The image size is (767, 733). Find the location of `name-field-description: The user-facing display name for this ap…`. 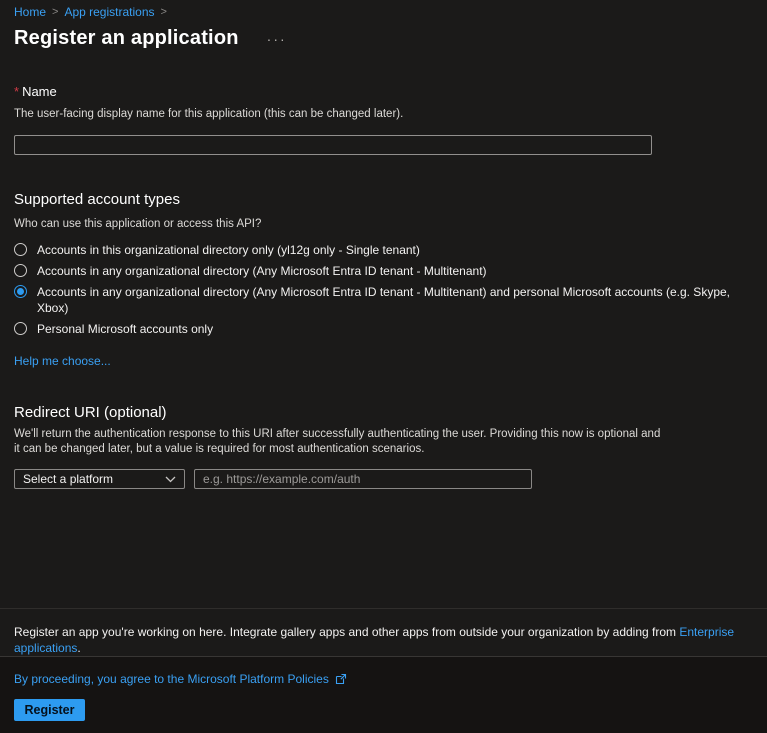

name-field-description: The user-facing display name for this ap… is located at coordinates (209, 114).